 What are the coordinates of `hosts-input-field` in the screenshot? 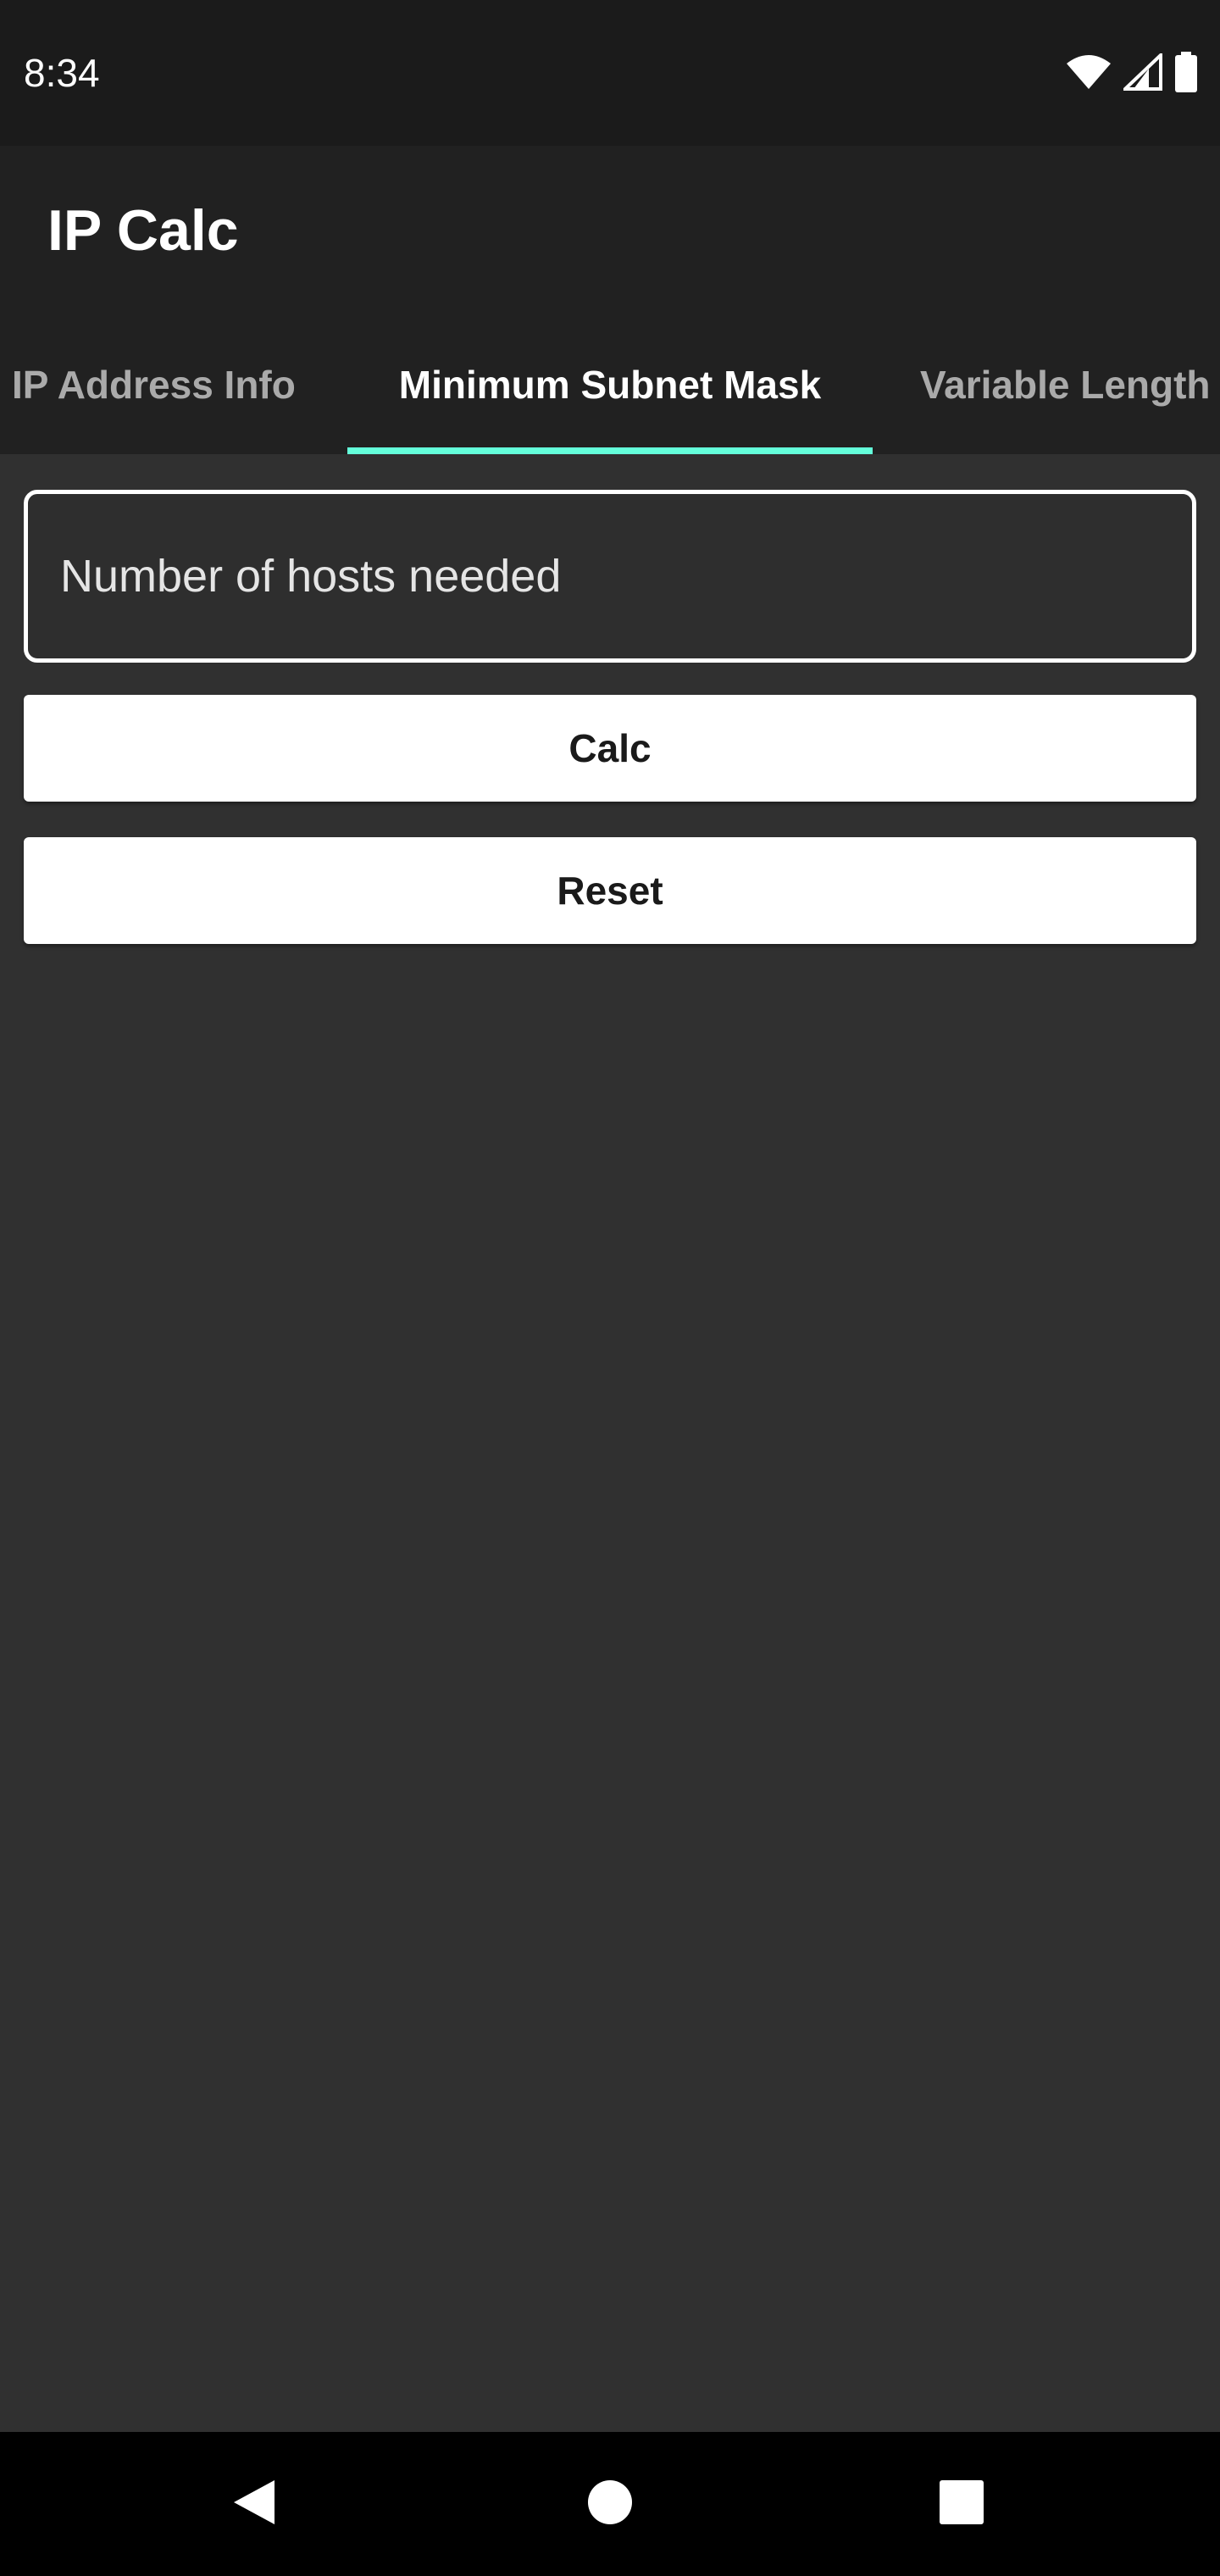 It's located at (610, 576).